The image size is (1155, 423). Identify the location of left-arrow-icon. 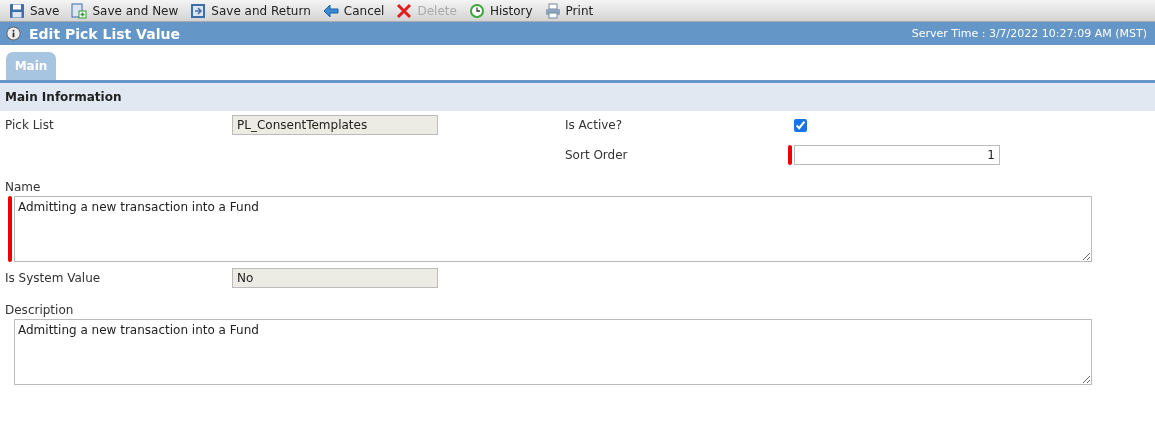
(330, 10).